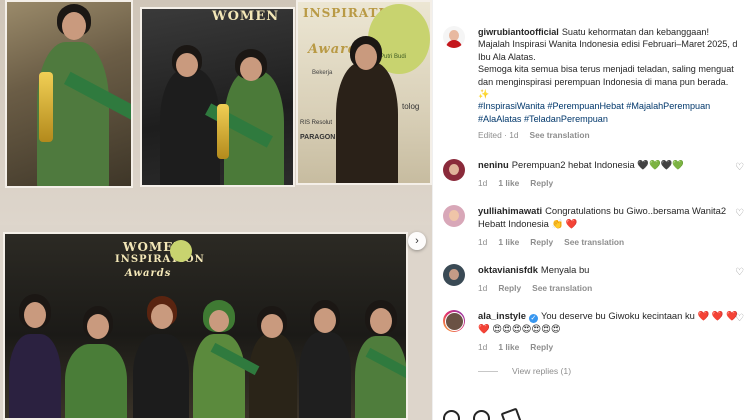  I want to click on caption-line: Ibu Ala Alatas., so click(507, 56).